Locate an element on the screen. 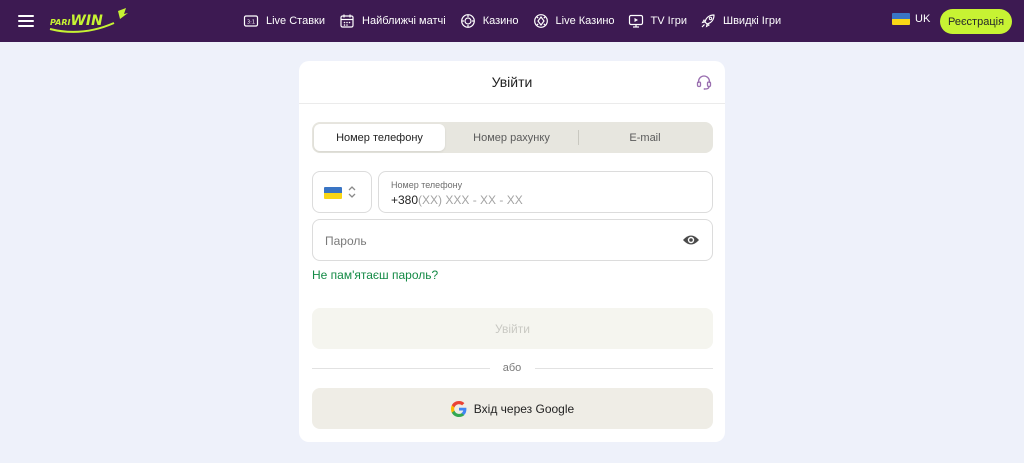 The image size is (1024, 463). pariwin-logo: PARIWIN is located at coordinates (88, 21).